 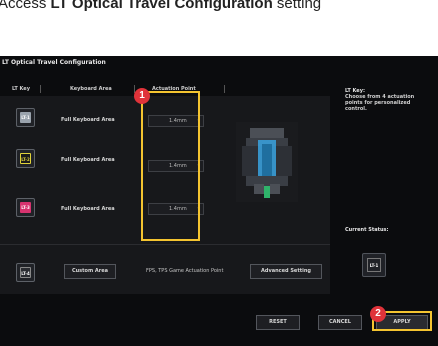 What do you see at coordinates (21, 89) in the screenshot?
I see `col-header-lt-key: LT Key` at bounding box center [21, 89].